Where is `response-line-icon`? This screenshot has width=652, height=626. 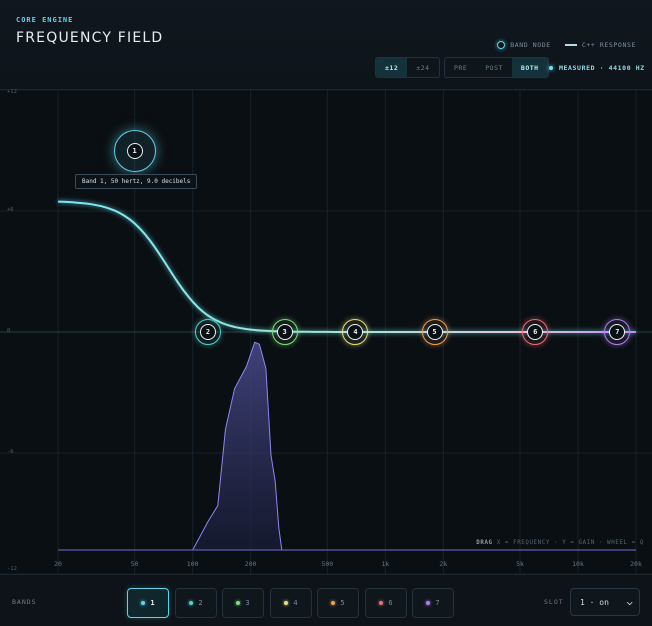 response-line-icon is located at coordinates (570, 45).